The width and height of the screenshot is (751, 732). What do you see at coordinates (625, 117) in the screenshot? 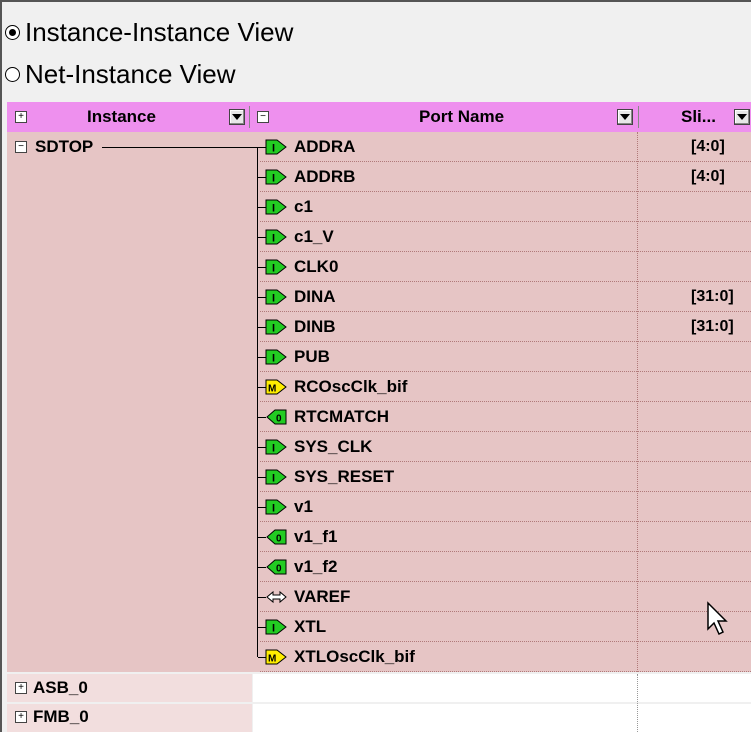
I see `port-filter-dropdown` at bounding box center [625, 117].